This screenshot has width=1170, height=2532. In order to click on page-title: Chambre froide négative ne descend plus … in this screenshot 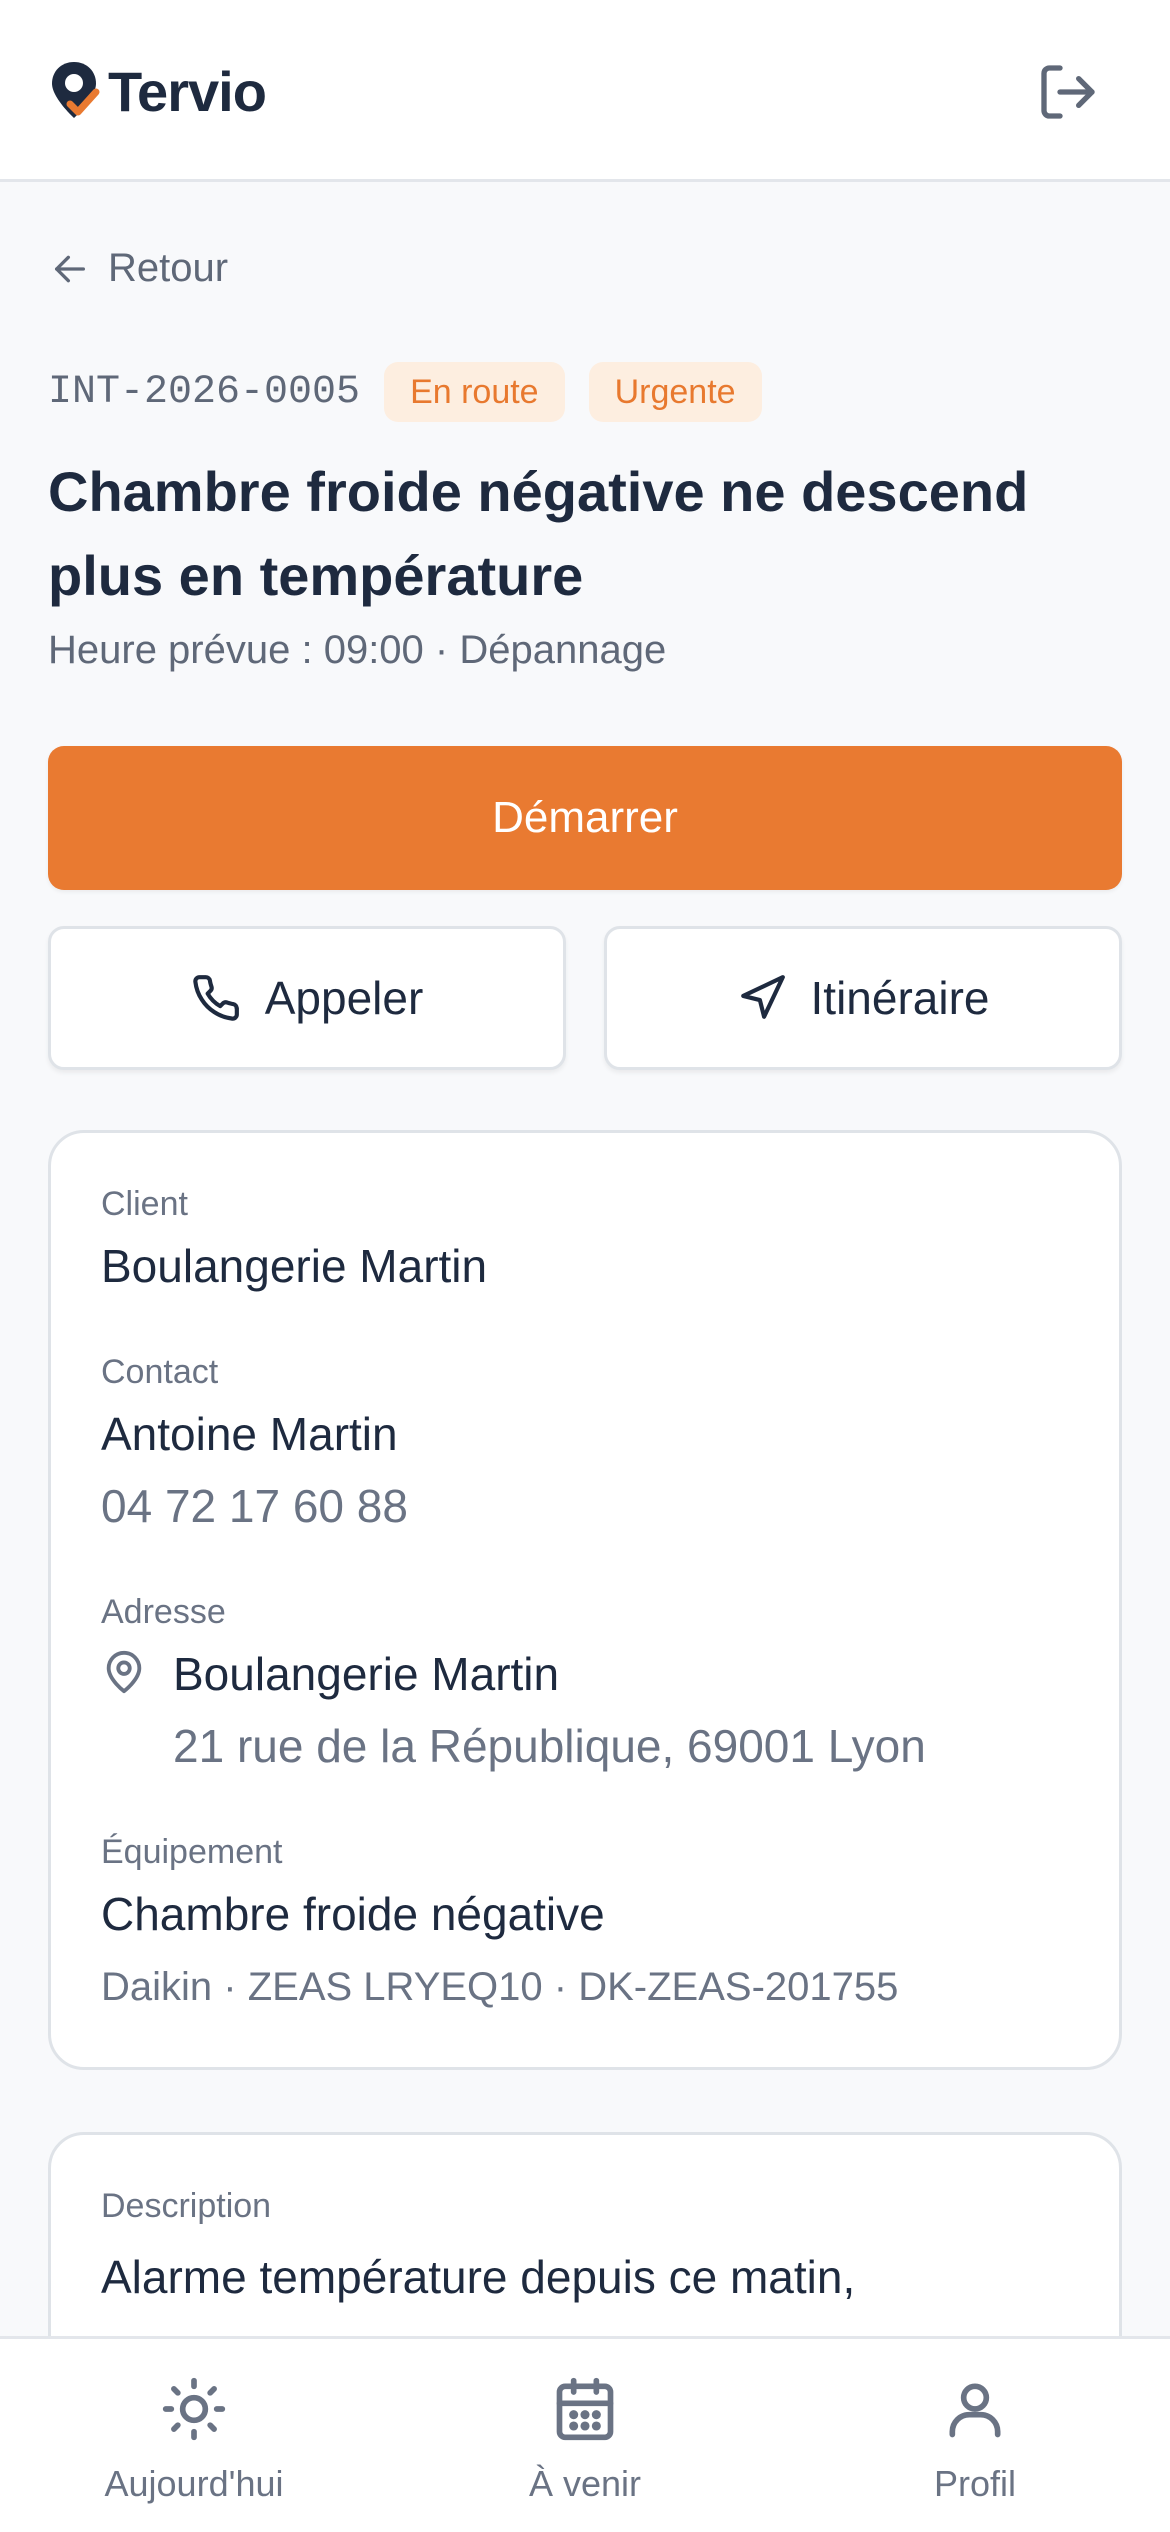, I will do `click(538, 533)`.